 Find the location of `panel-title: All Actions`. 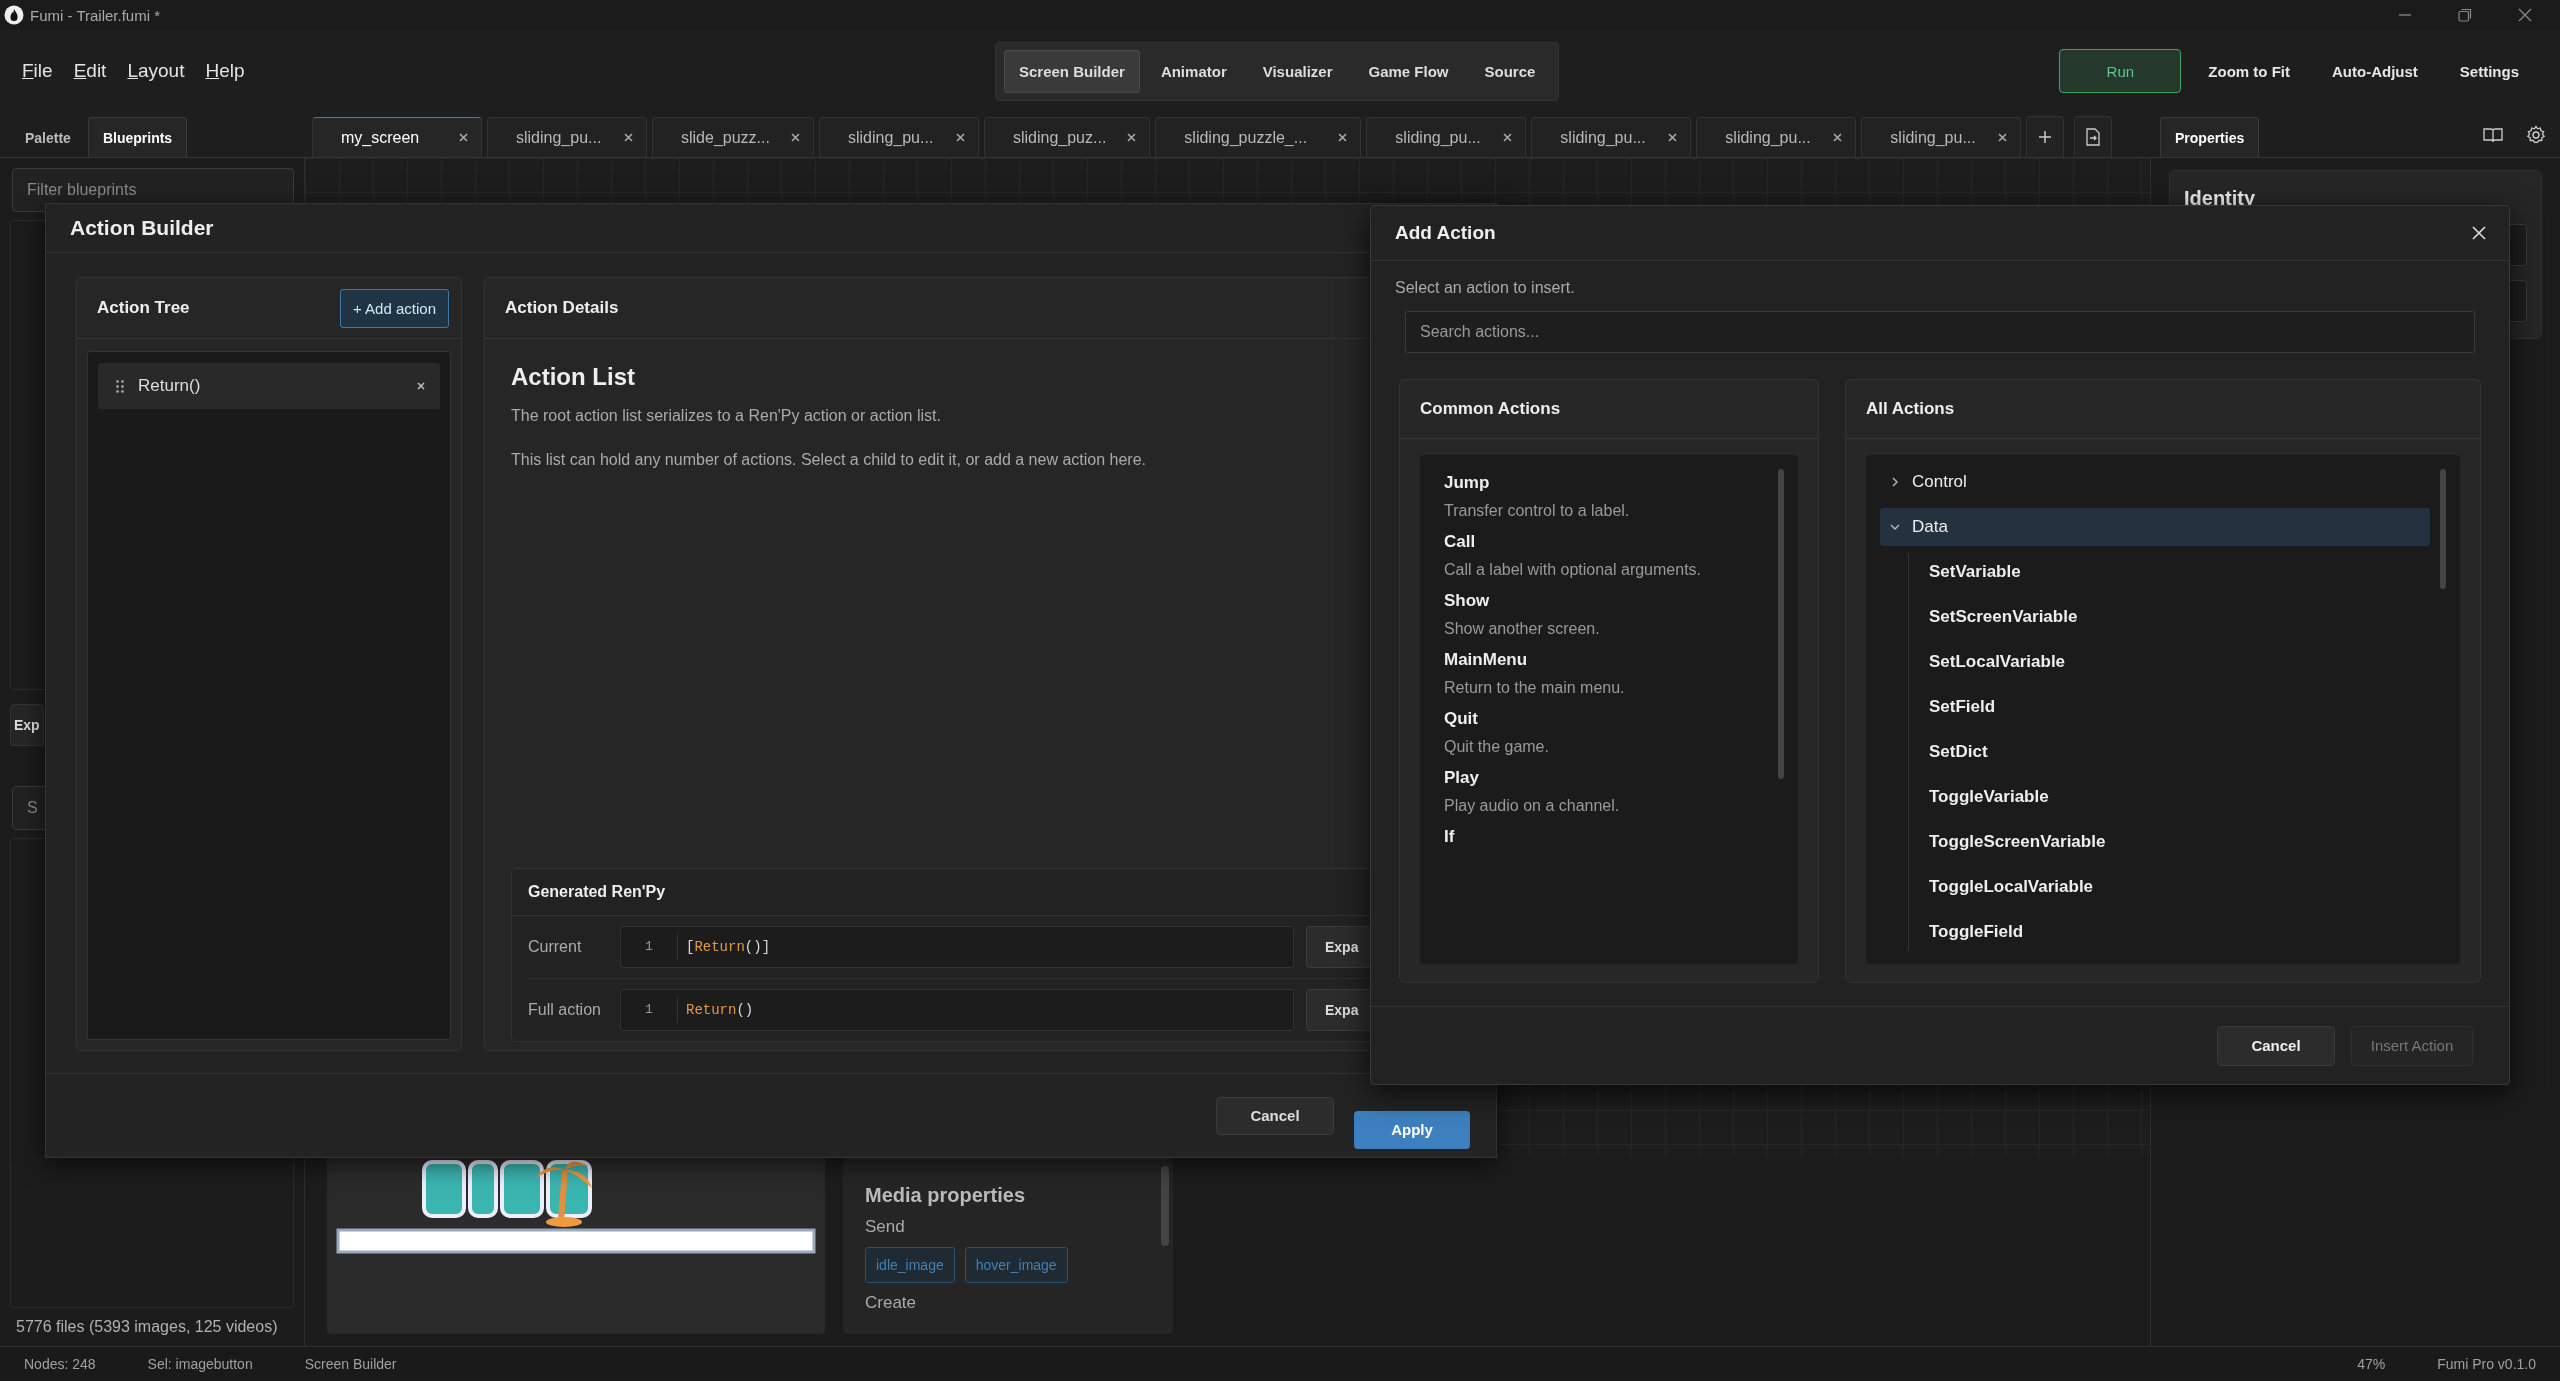

panel-title: All Actions is located at coordinates (1910, 409).